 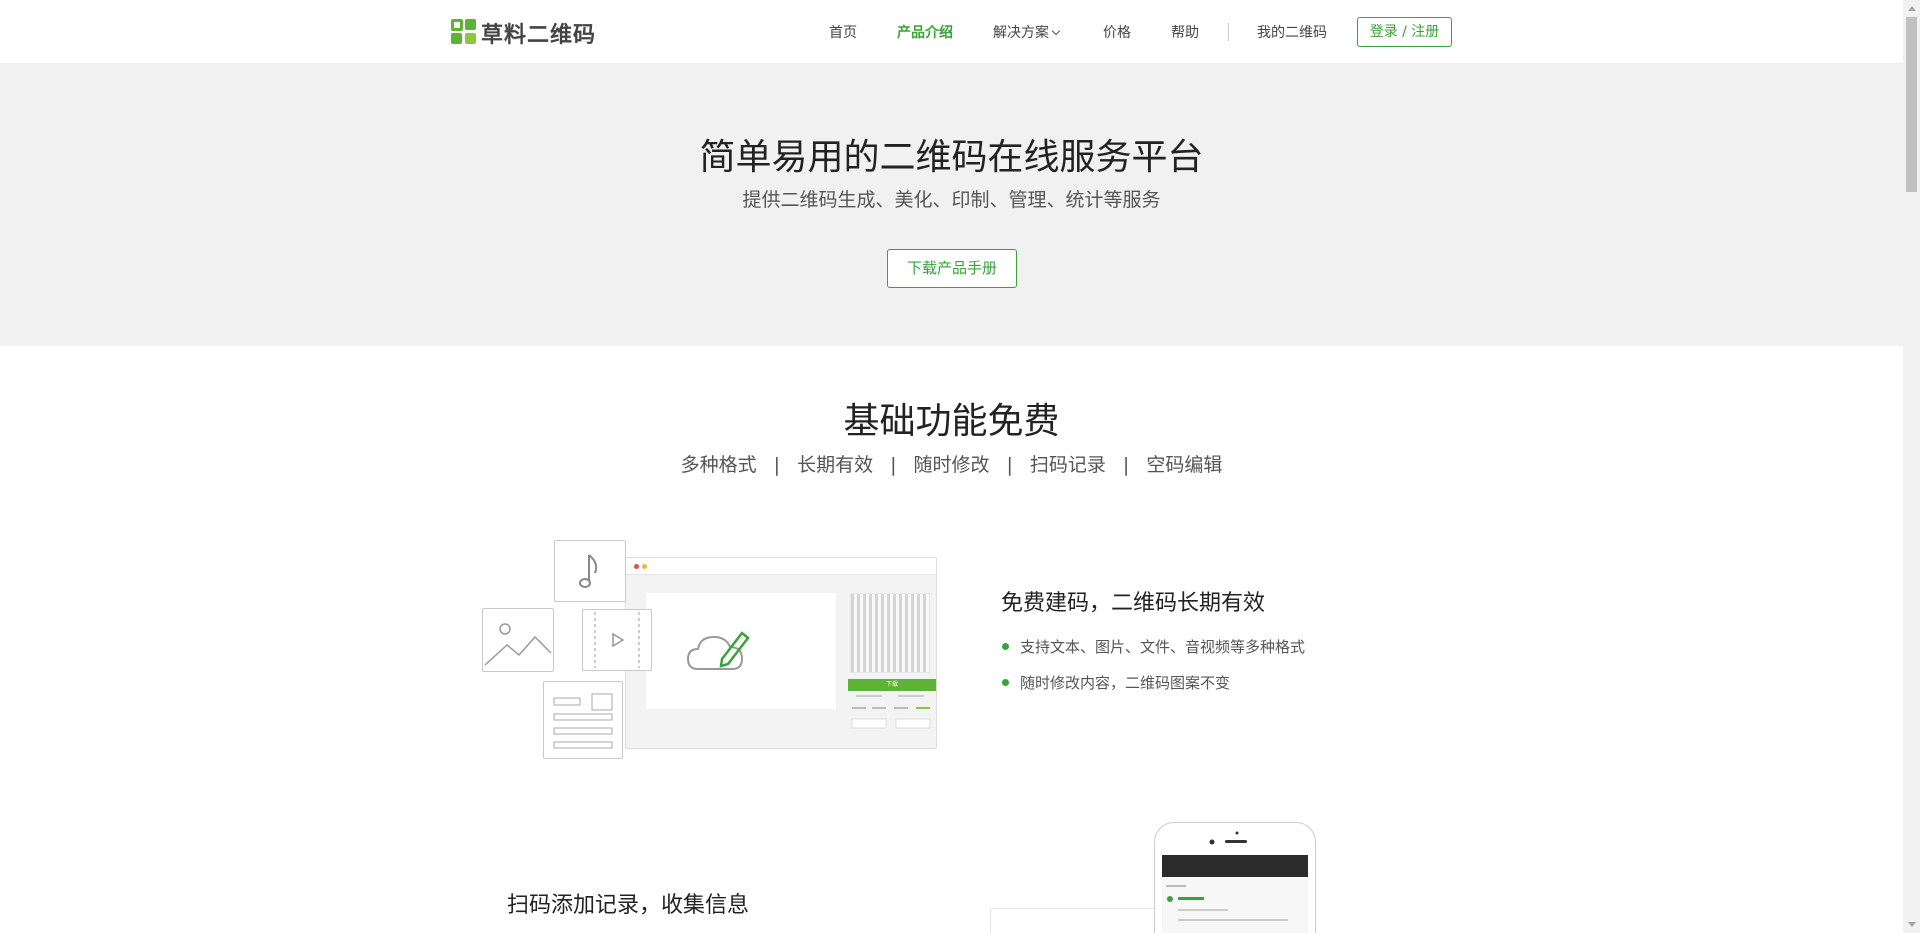 What do you see at coordinates (951, 421) in the screenshot?
I see `section-title: 基础功能免费` at bounding box center [951, 421].